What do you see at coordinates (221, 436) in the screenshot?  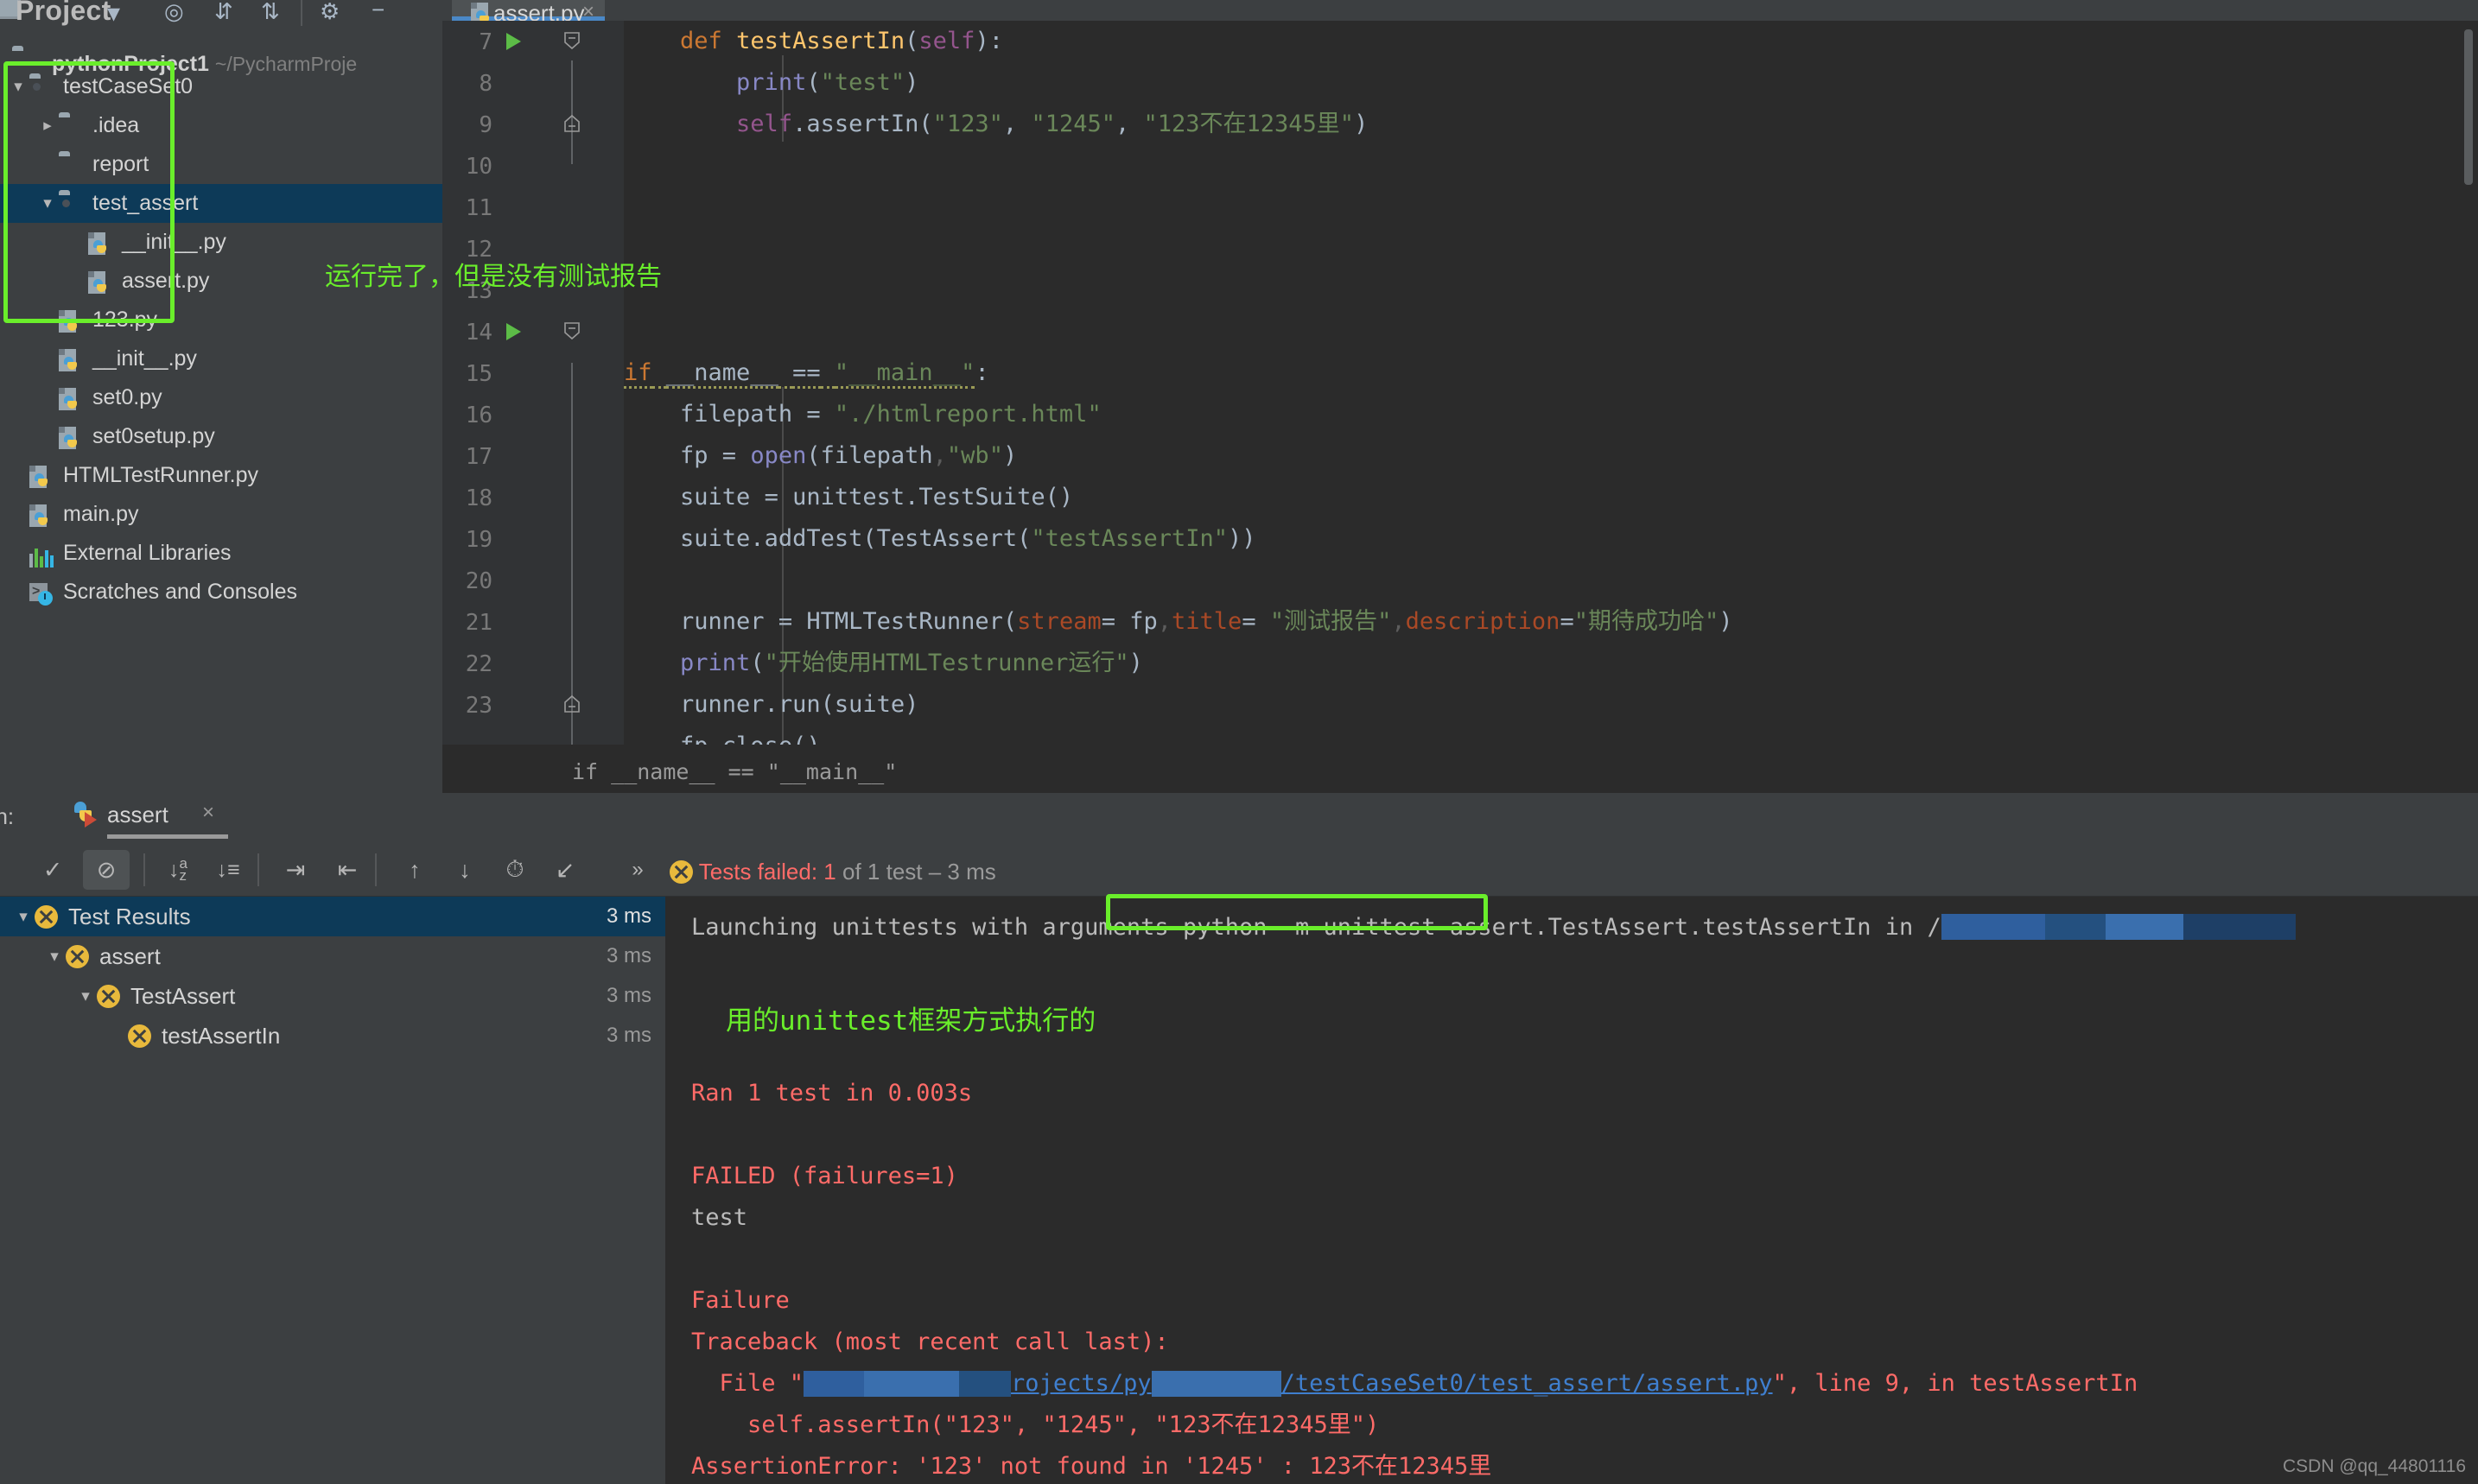 I see `tree-item-set0setup-py: ▾set0setup.py` at bounding box center [221, 436].